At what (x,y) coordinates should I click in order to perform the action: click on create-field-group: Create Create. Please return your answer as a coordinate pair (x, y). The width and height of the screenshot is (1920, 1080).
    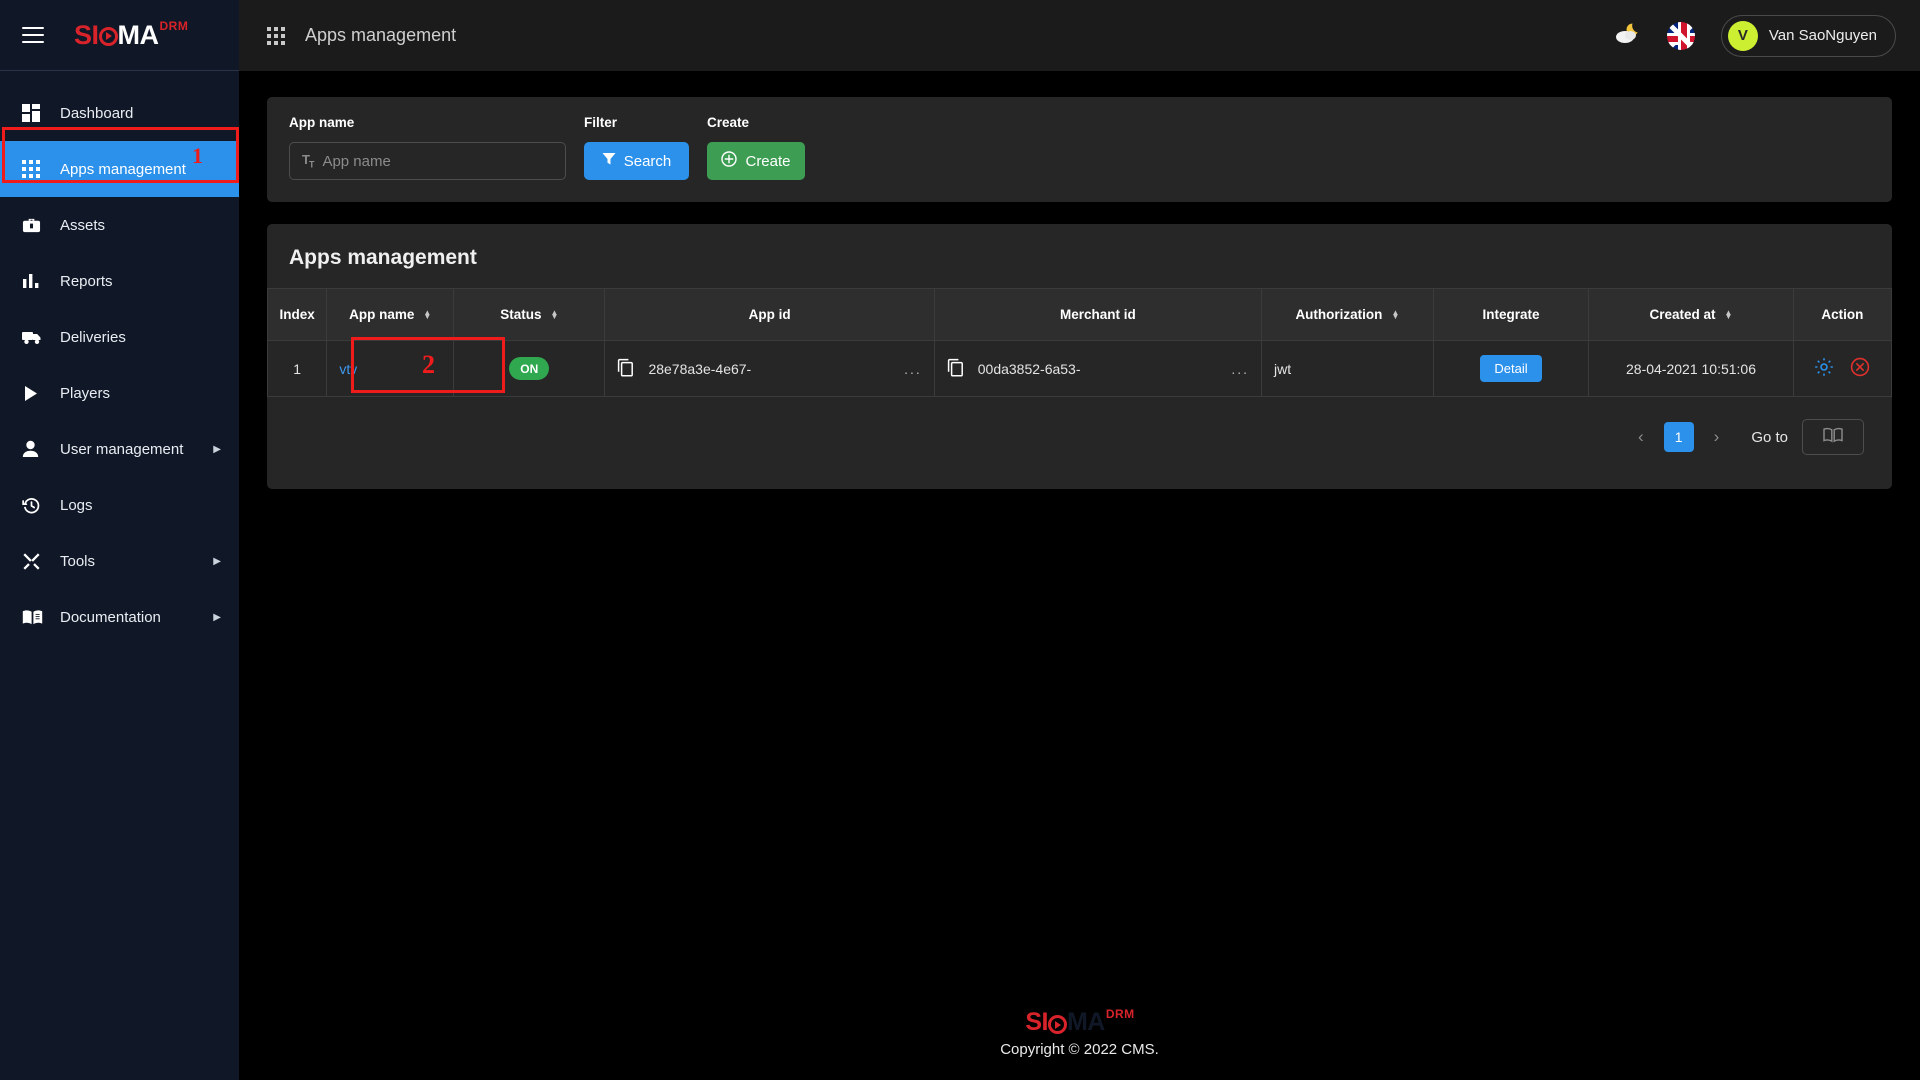
    Looking at the image, I should click on (756, 147).